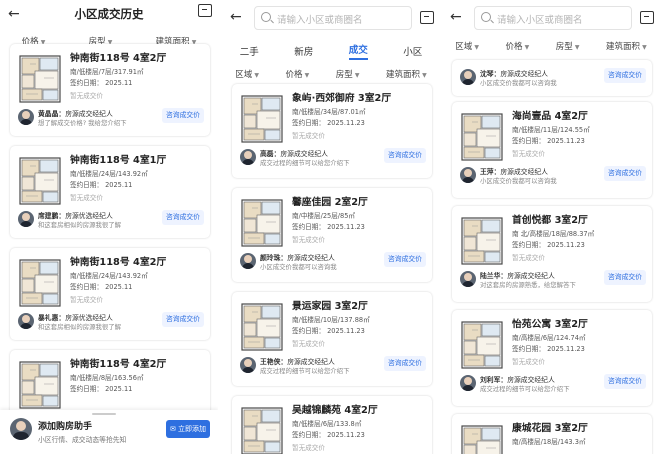  Describe the element at coordinates (344, 75) in the screenshot. I see `filter-label: 房型` at that location.